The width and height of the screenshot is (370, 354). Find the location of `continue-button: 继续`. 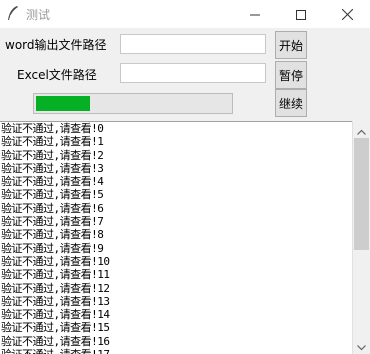

continue-button: 继续 is located at coordinates (291, 103).